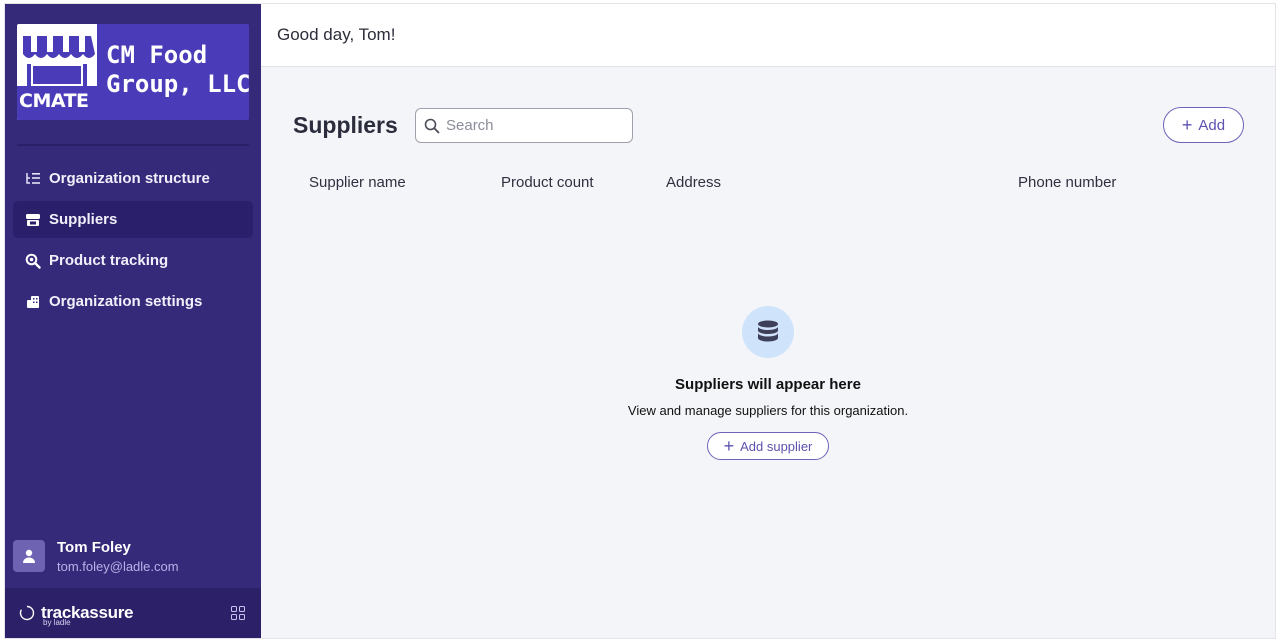  What do you see at coordinates (133, 145) in the screenshot?
I see `sidebar-divider` at bounding box center [133, 145].